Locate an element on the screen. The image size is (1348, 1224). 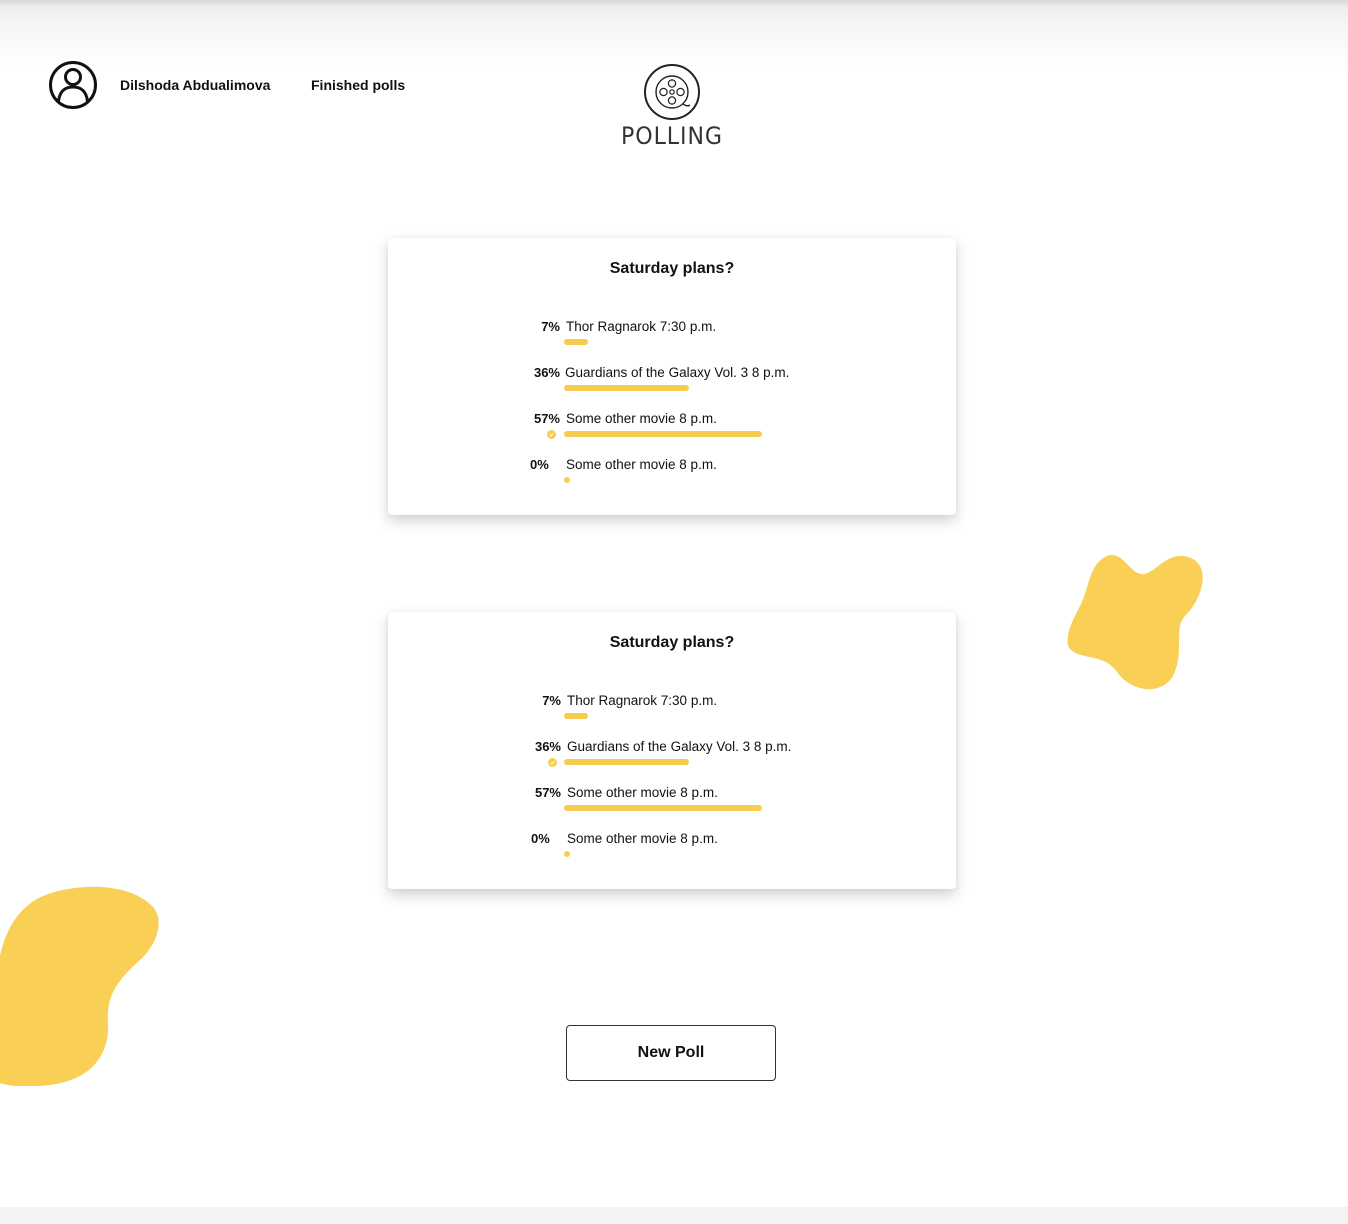
finished-polls-link: Finished polls is located at coordinates (358, 85).